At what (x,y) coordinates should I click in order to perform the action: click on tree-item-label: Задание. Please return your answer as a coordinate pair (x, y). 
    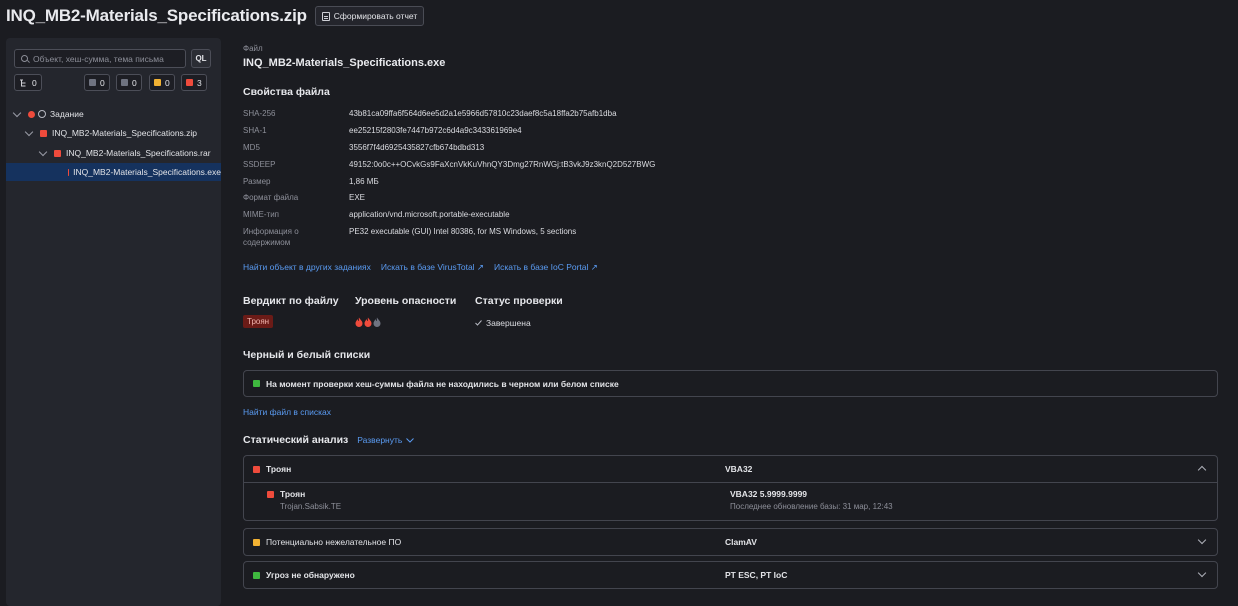
    Looking at the image, I should click on (67, 114).